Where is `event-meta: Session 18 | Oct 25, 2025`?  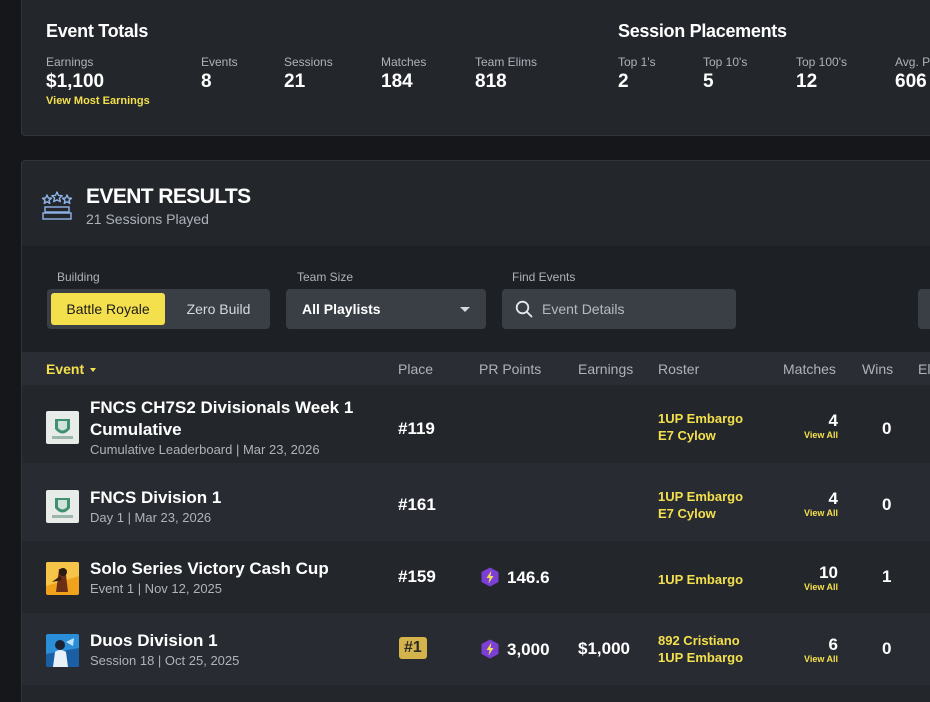 event-meta: Session 18 | Oct 25, 2025 is located at coordinates (165, 660).